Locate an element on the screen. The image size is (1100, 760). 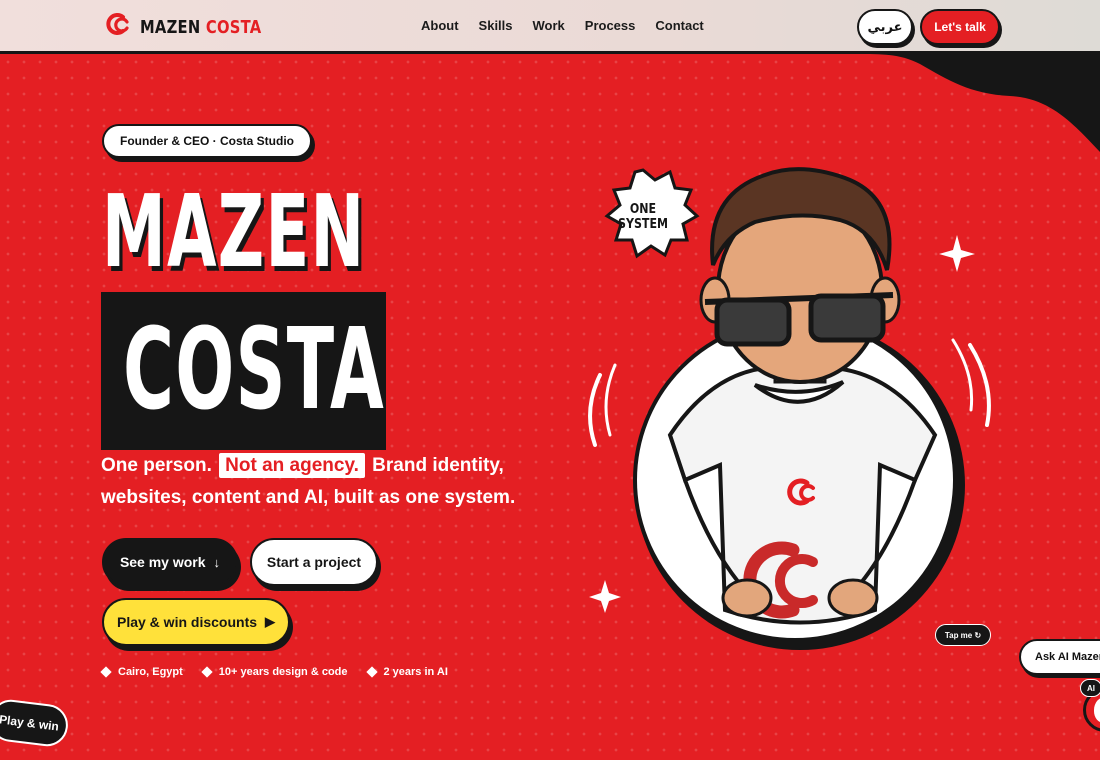
play-win-discounts-button: Play & win discounts ▶ is located at coordinates (196, 622).